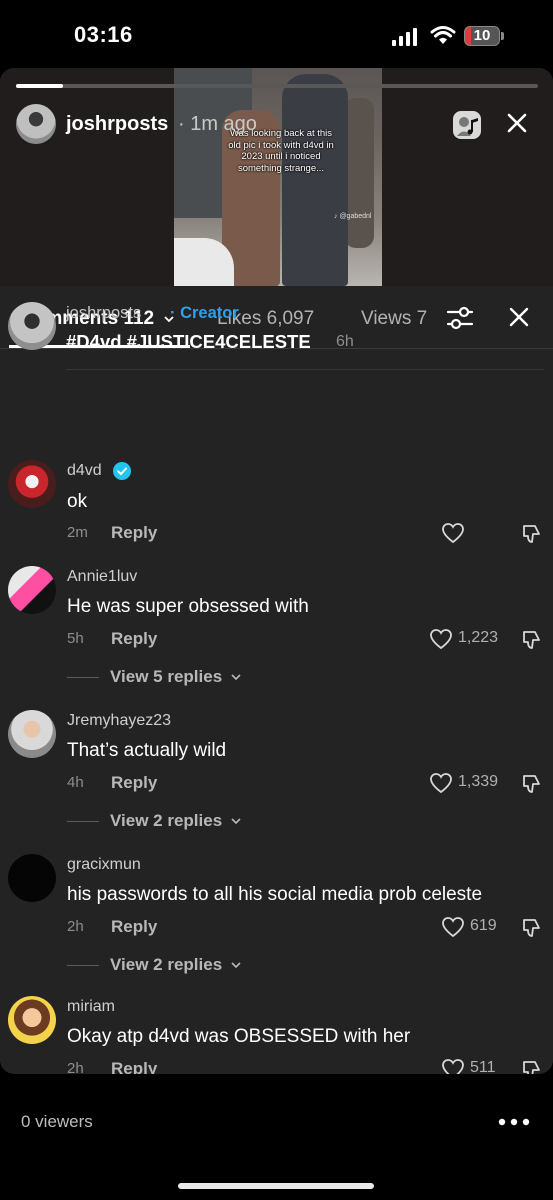 The height and width of the screenshot is (1200, 553). What do you see at coordinates (104, 865) in the screenshot?
I see `comment-username: gracixmun` at bounding box center [104, 865].